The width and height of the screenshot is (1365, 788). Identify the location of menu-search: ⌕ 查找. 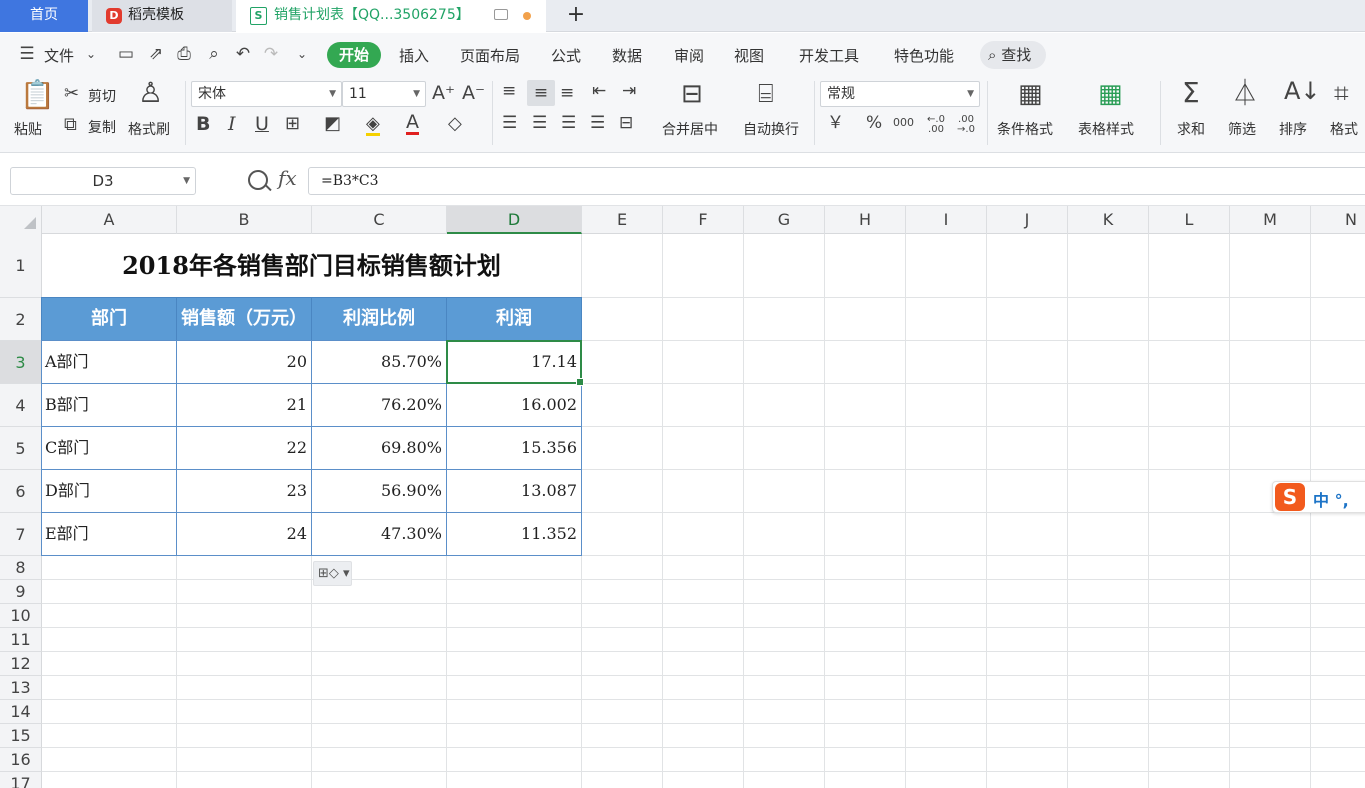
(1013, 55).